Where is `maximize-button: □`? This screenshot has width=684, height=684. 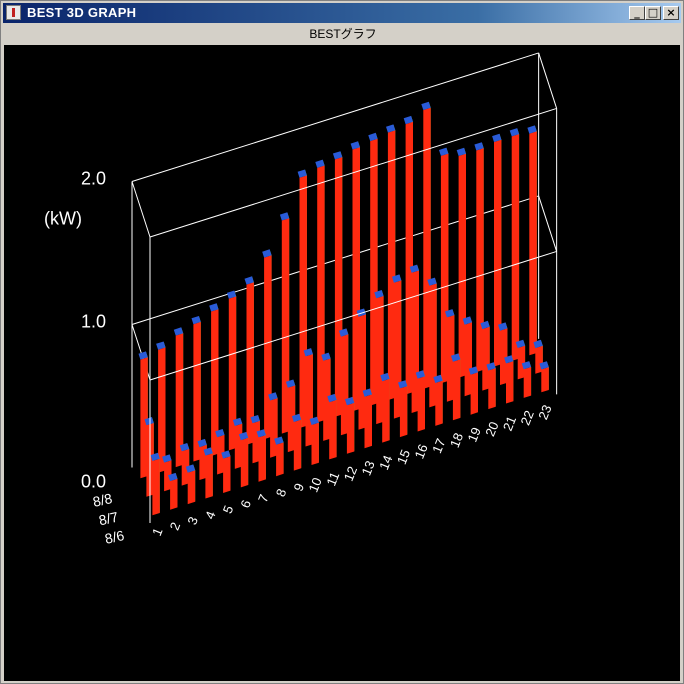 maximize-button: □ is located at coordinates (653, 13).